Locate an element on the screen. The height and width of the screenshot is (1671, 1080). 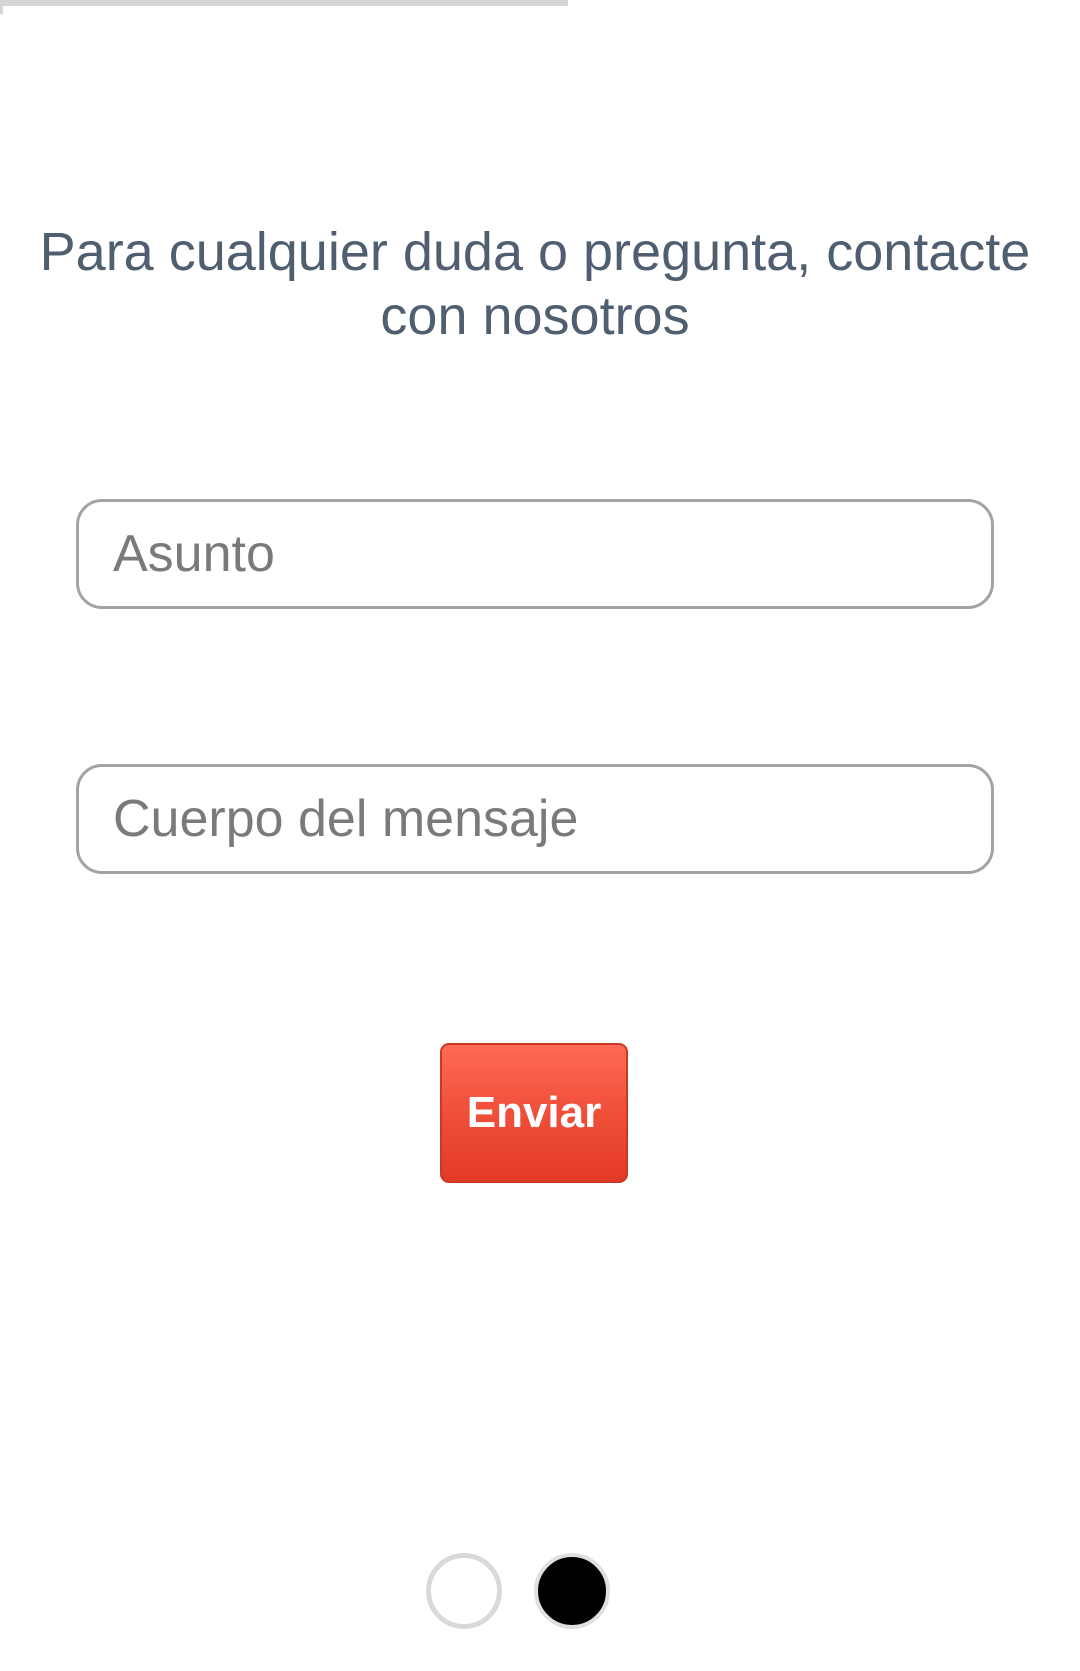
subject-input is located at coordinates (535, 554).